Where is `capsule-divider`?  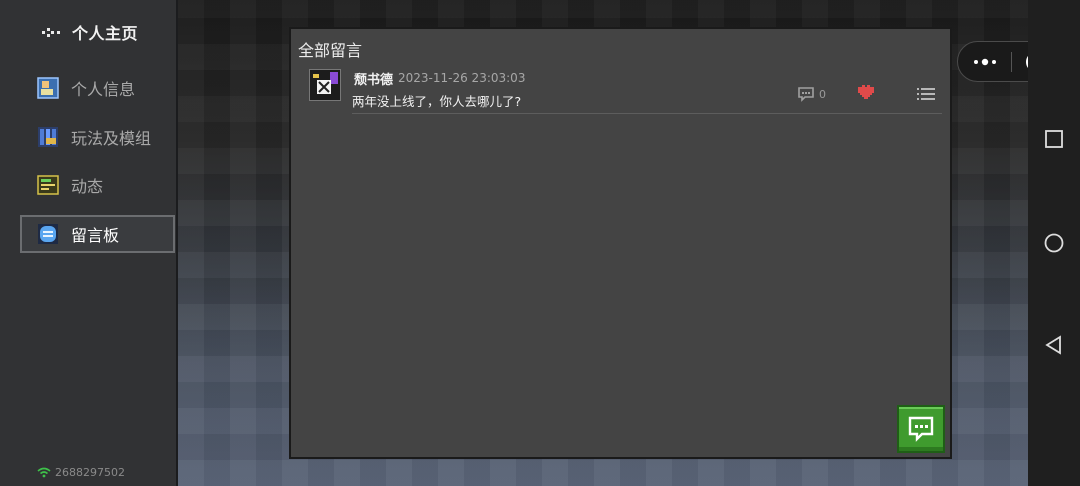 capsule-divider is located at coordinates (1011, 62).